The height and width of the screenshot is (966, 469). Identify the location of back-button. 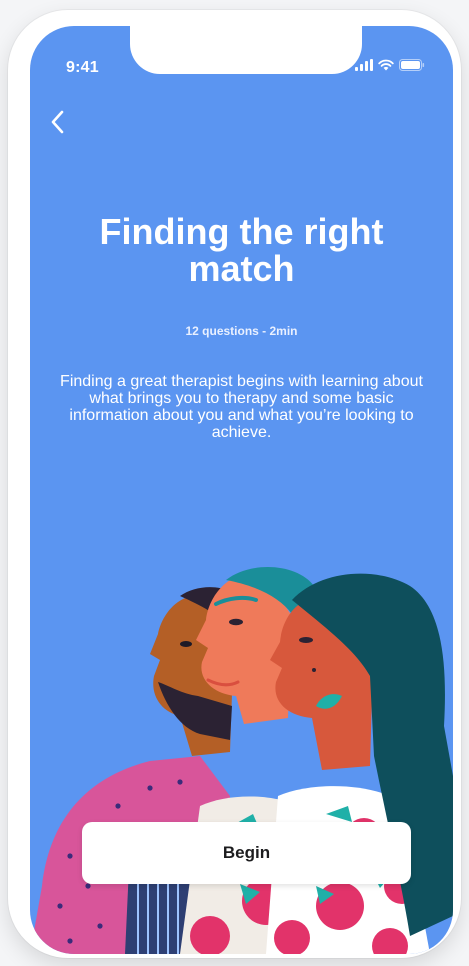
(58, 122).